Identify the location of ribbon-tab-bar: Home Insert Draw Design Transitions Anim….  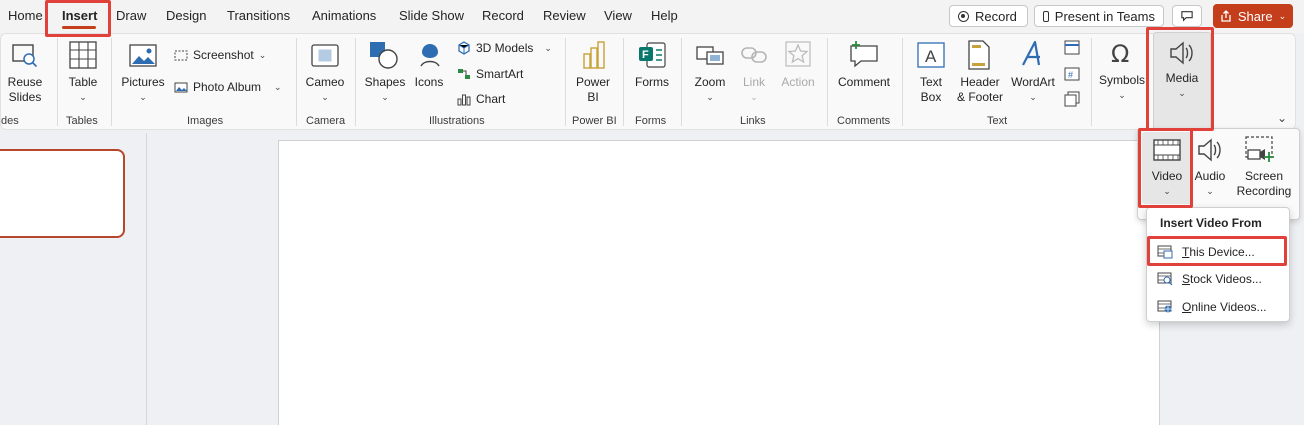
(652, 16).